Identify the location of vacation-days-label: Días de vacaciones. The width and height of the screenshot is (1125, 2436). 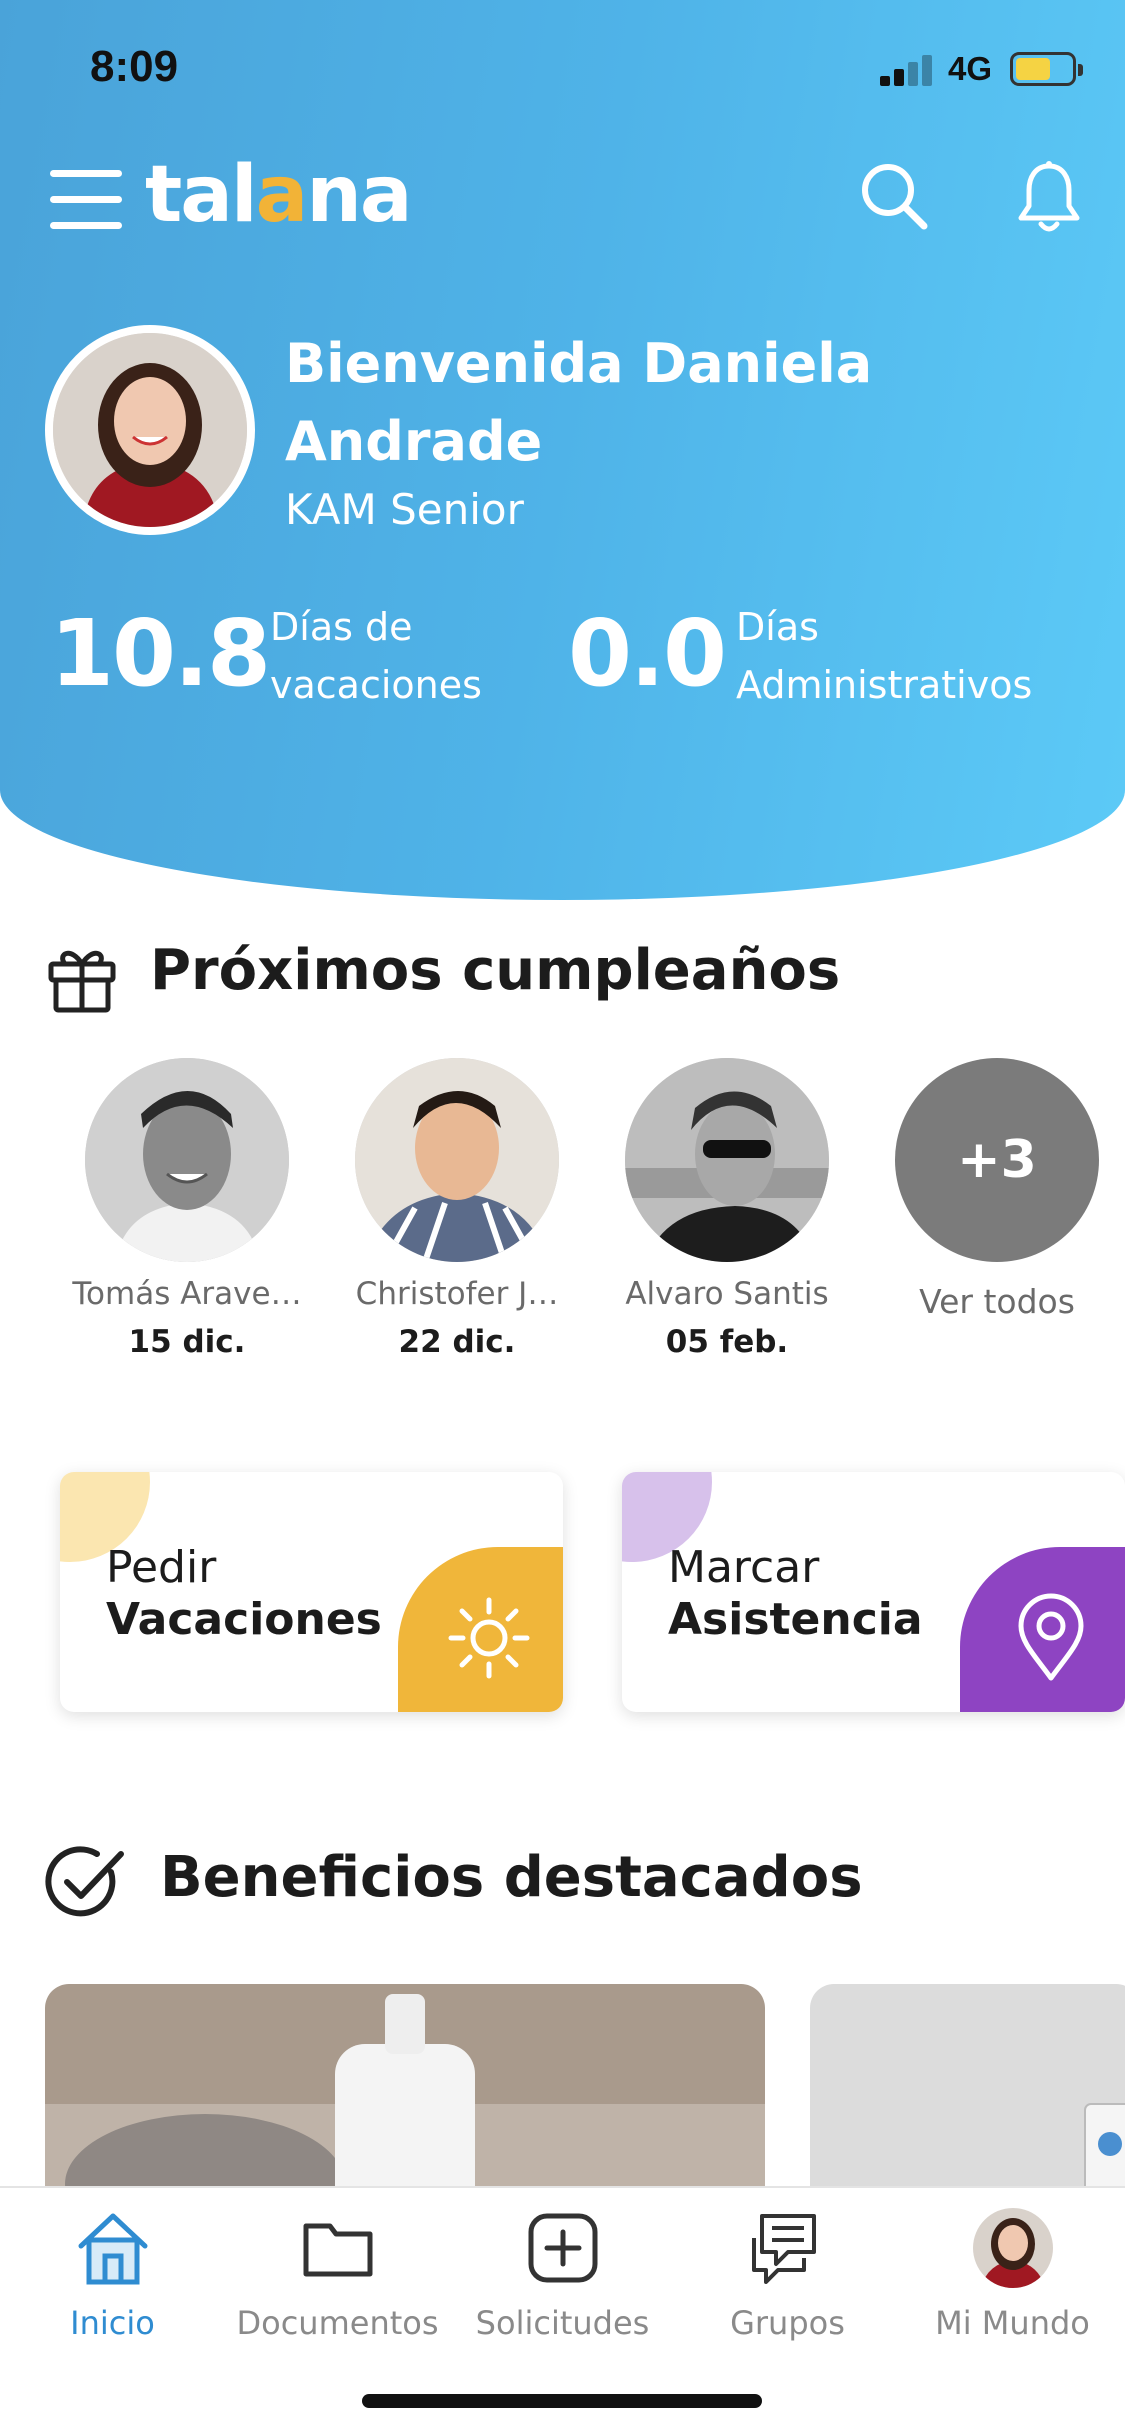
(376, 656).